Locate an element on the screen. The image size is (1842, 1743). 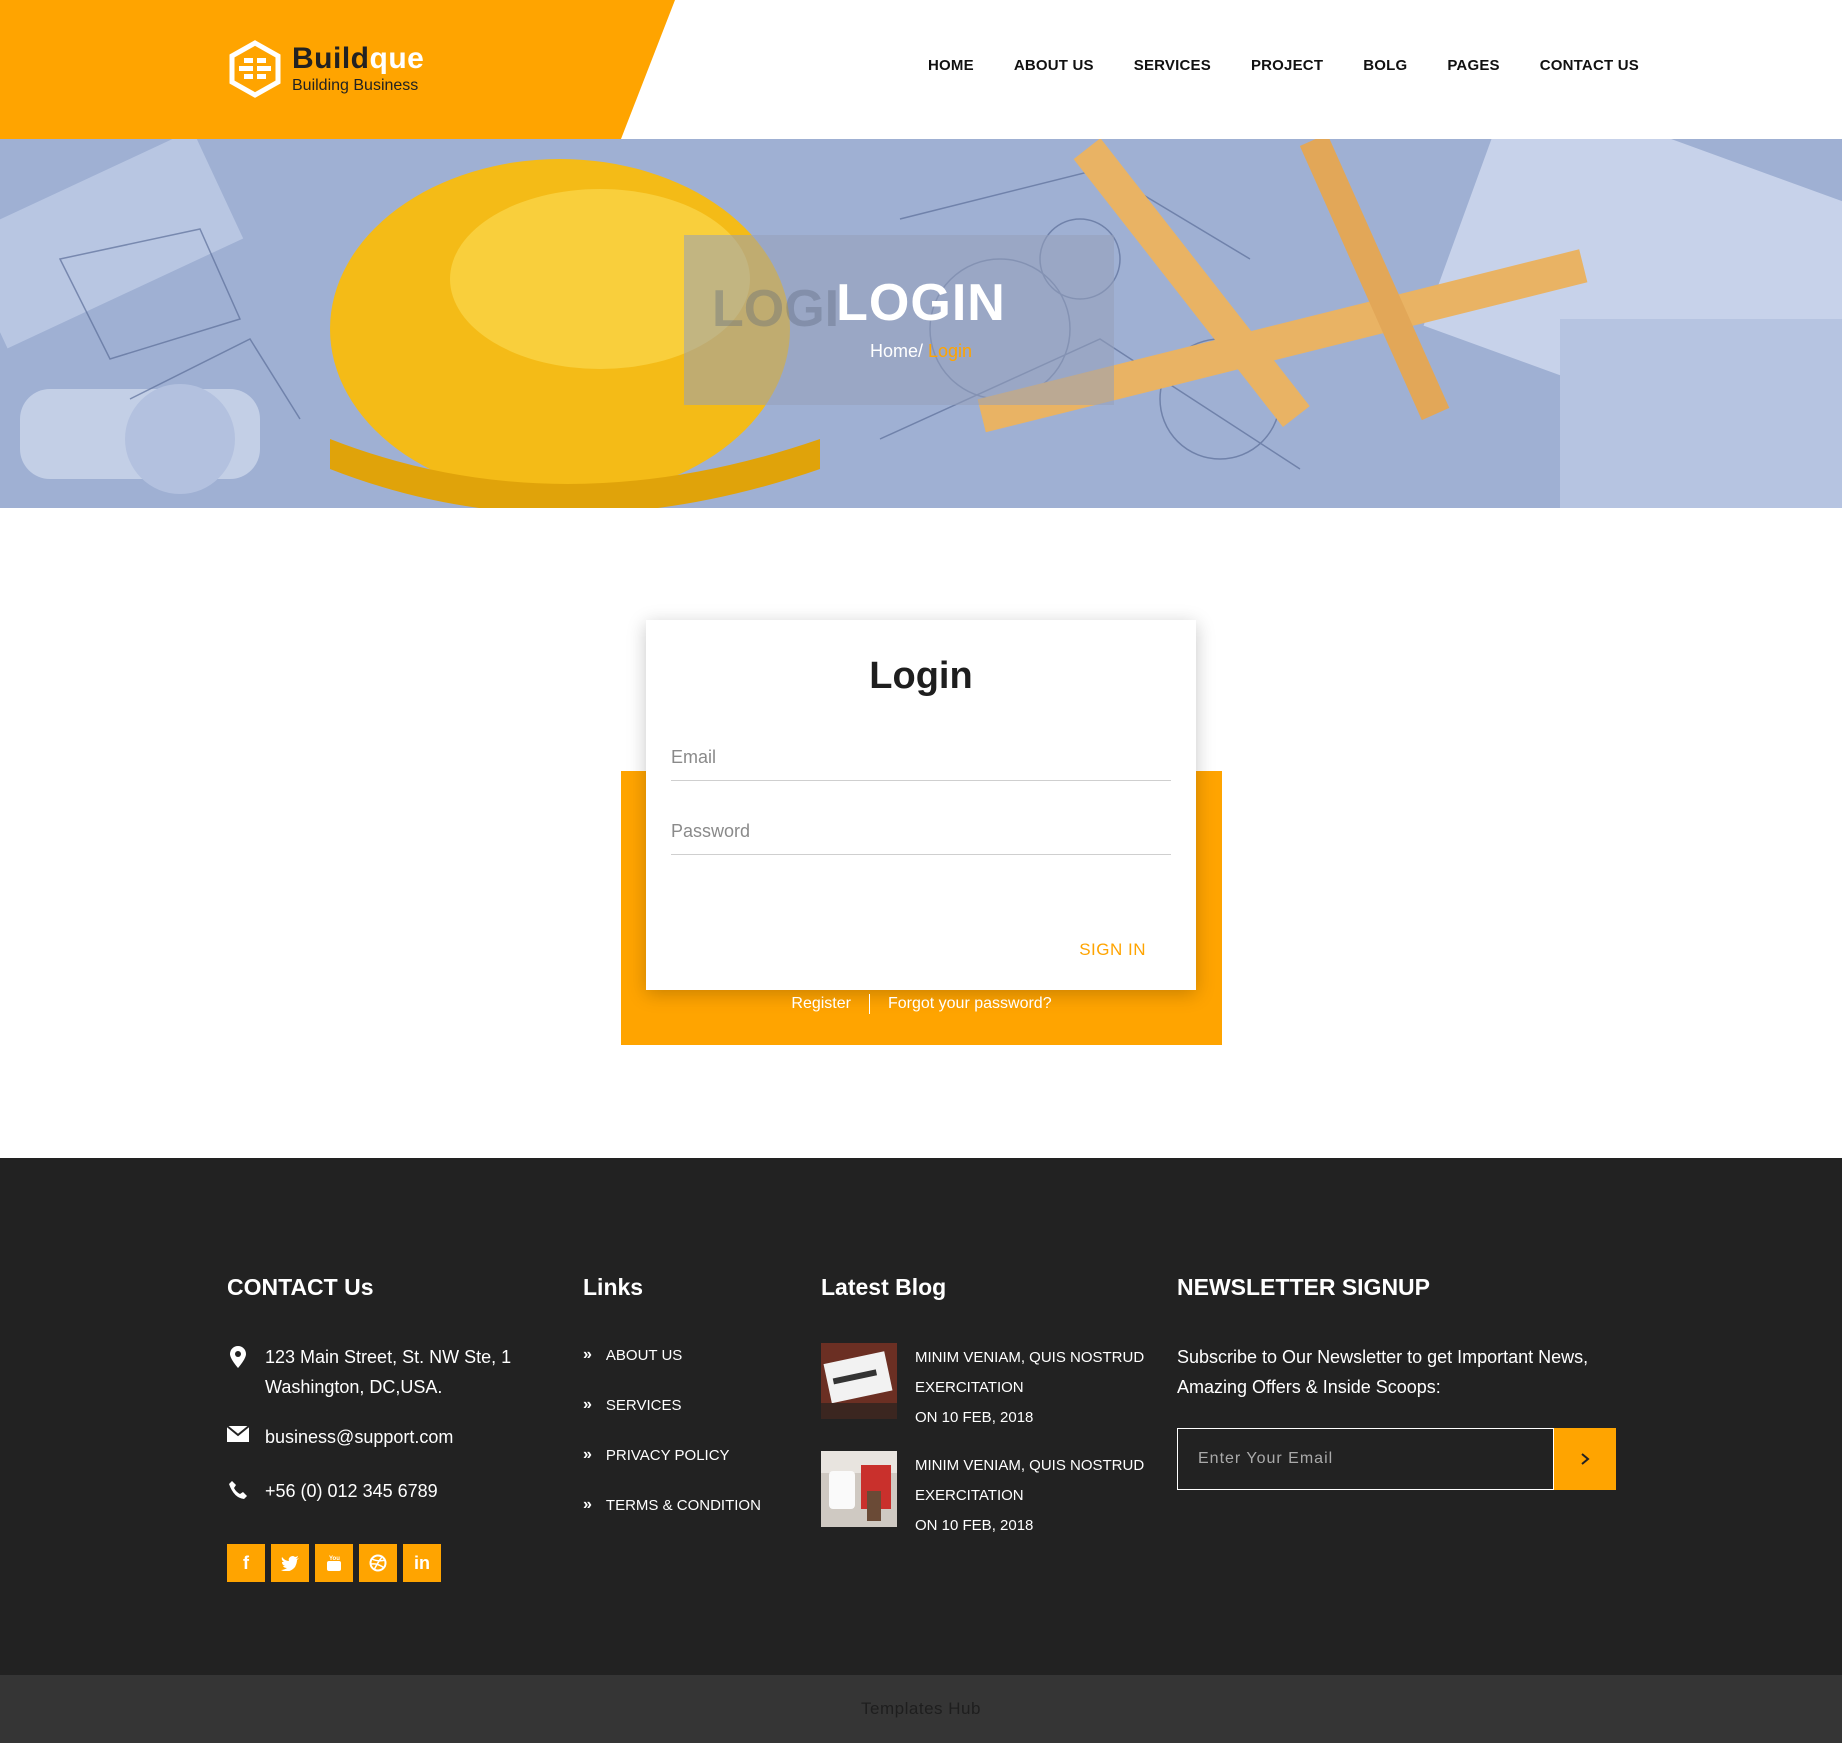
nav-pages: PAGES is located at coordinates (1473, 65).